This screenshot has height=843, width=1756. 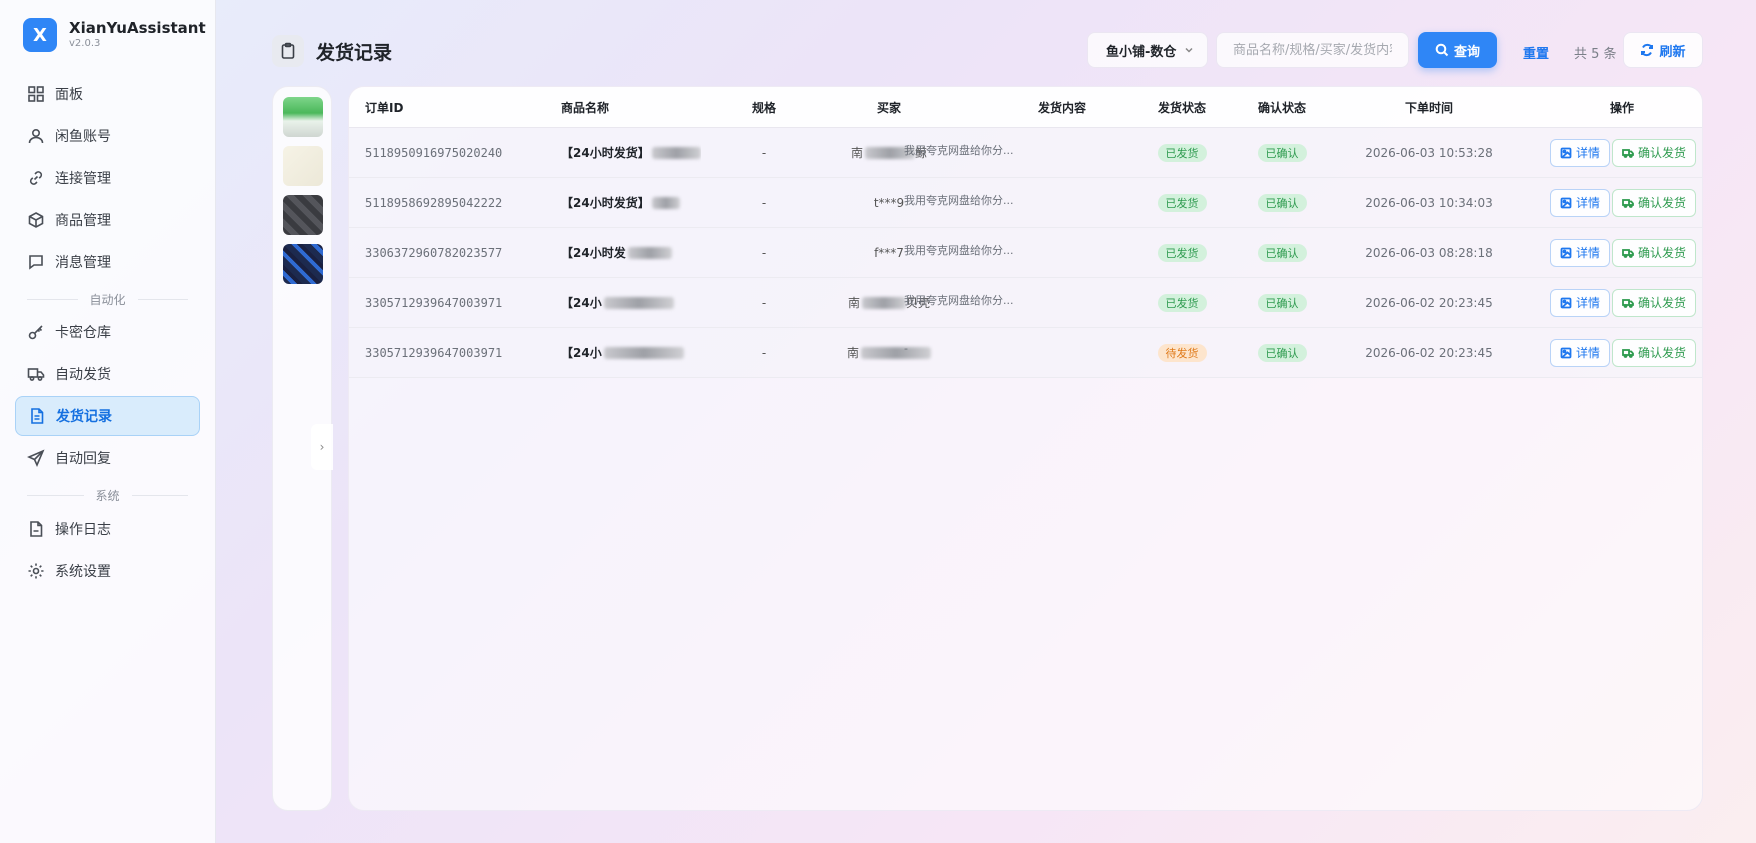 I want to click on total-count: 共 5 条, so click(x=1595, y=54).